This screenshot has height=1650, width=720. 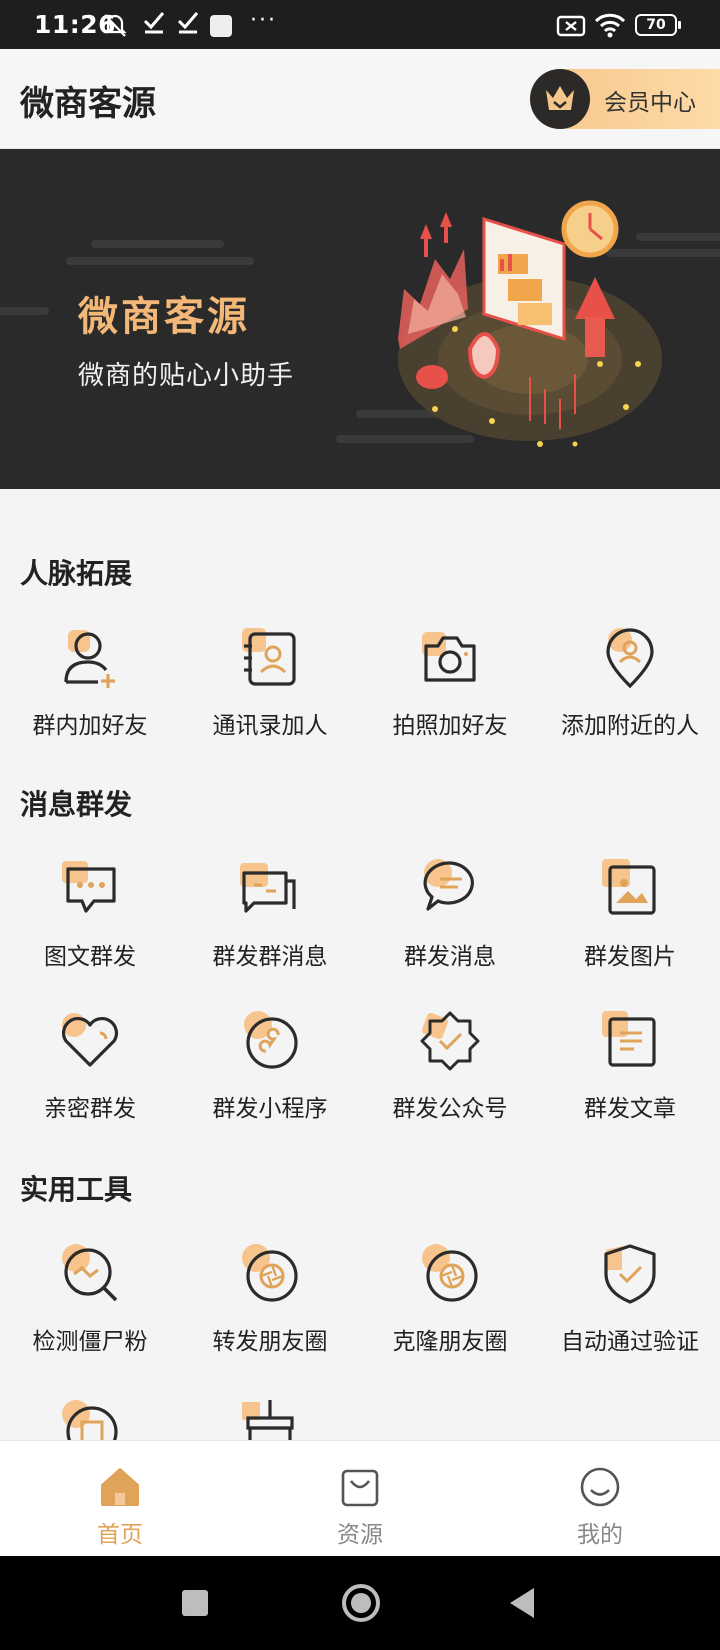 What do you see at coordinates (90, 1310) in the screenshot?
I see `detect-zombie-fans-button: 检测僵尸粉` at bounding box center [90, 1310].